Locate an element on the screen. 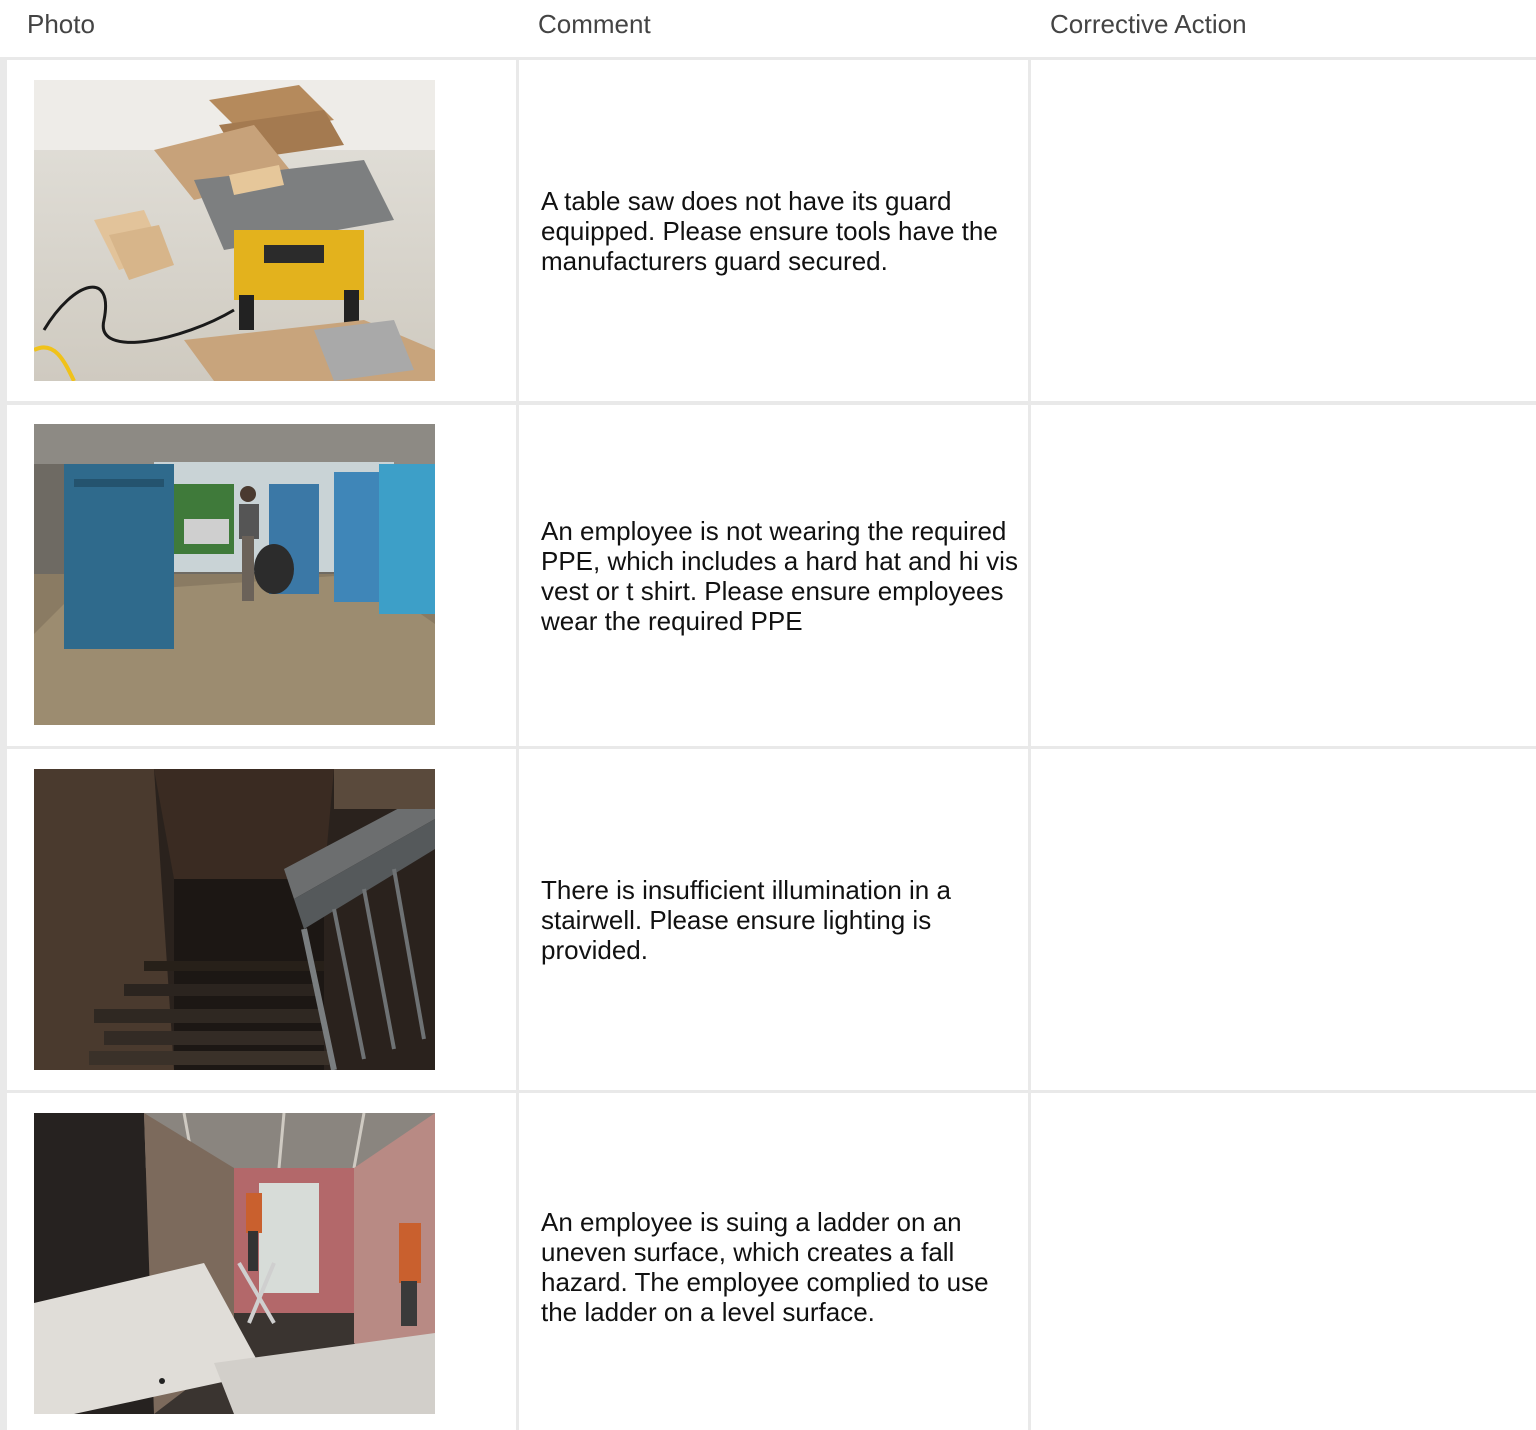 This screenshot has width=1536, height=1430. comment-column-header: Comment is located at coordinates (594, 24).